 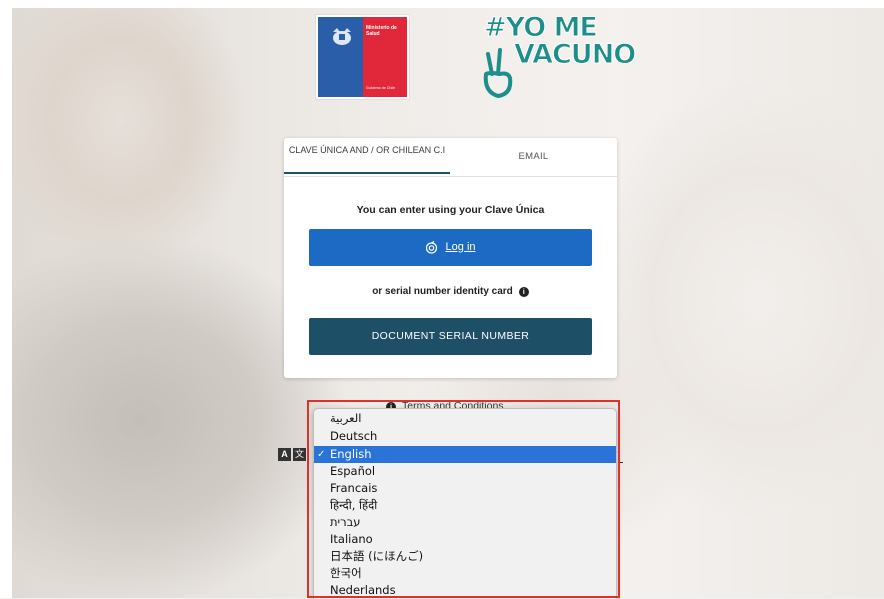 I want to click on tab-email: EMAIL, so click(x=533, y=157).